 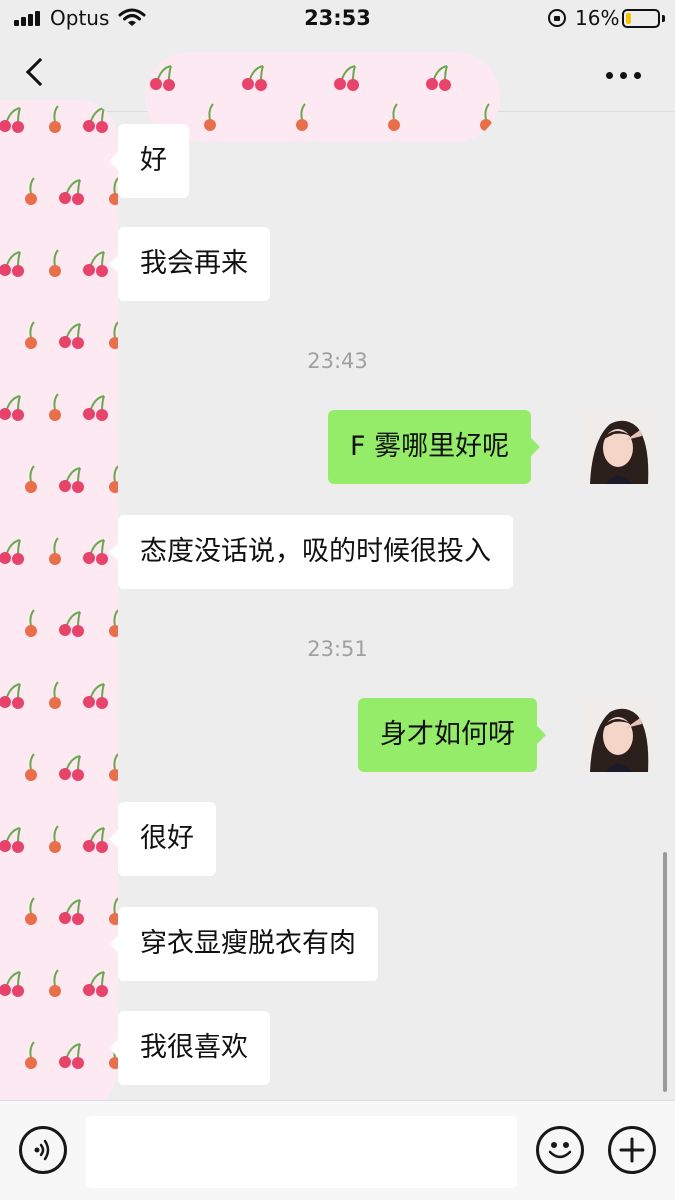 I want to click on cherry-pattern-sticker, so click(x=322, y=97).